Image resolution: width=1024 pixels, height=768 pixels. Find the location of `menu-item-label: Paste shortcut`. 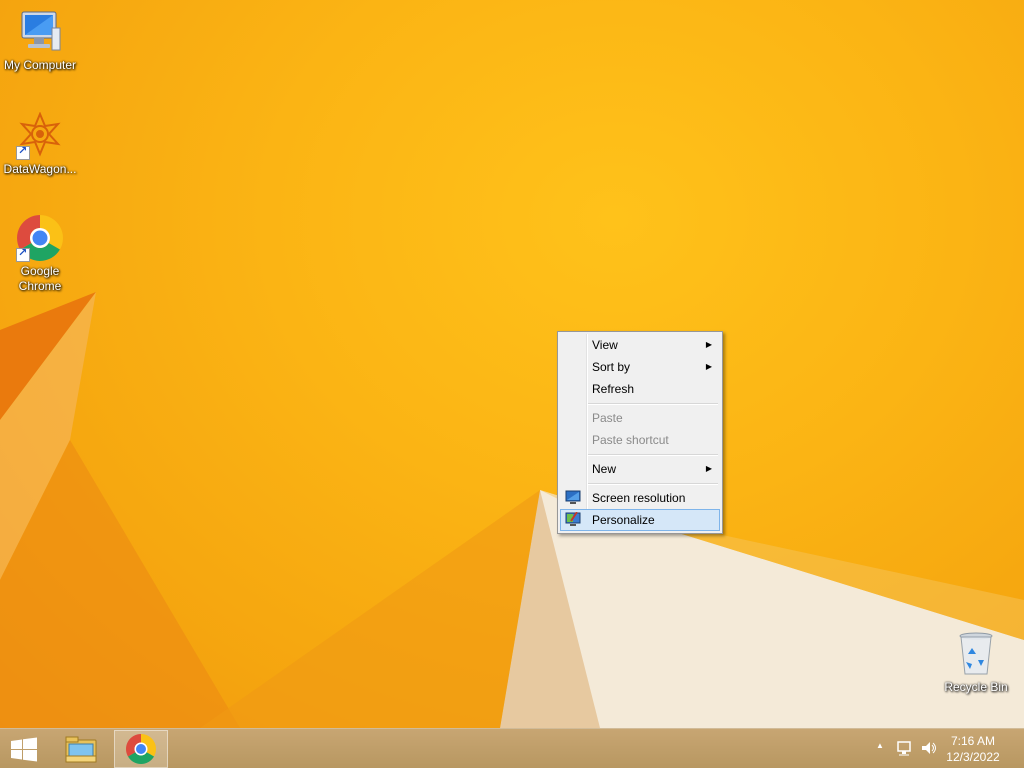

menu-item-label: Paste shortcut is located at coordinates (630, 440).